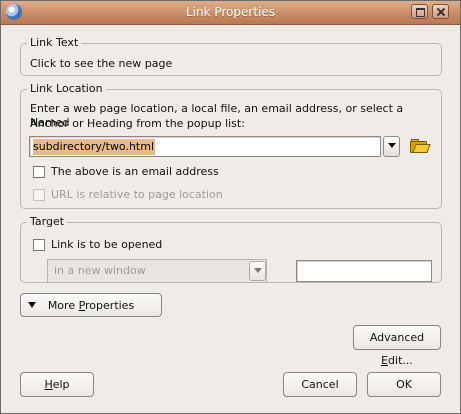 Image resolution: width=461 pixels, height=414 pixels. Describe the element at coordinates (257, 271) in the screenshot. I see `open-target-select-arrow-icon` at that location.